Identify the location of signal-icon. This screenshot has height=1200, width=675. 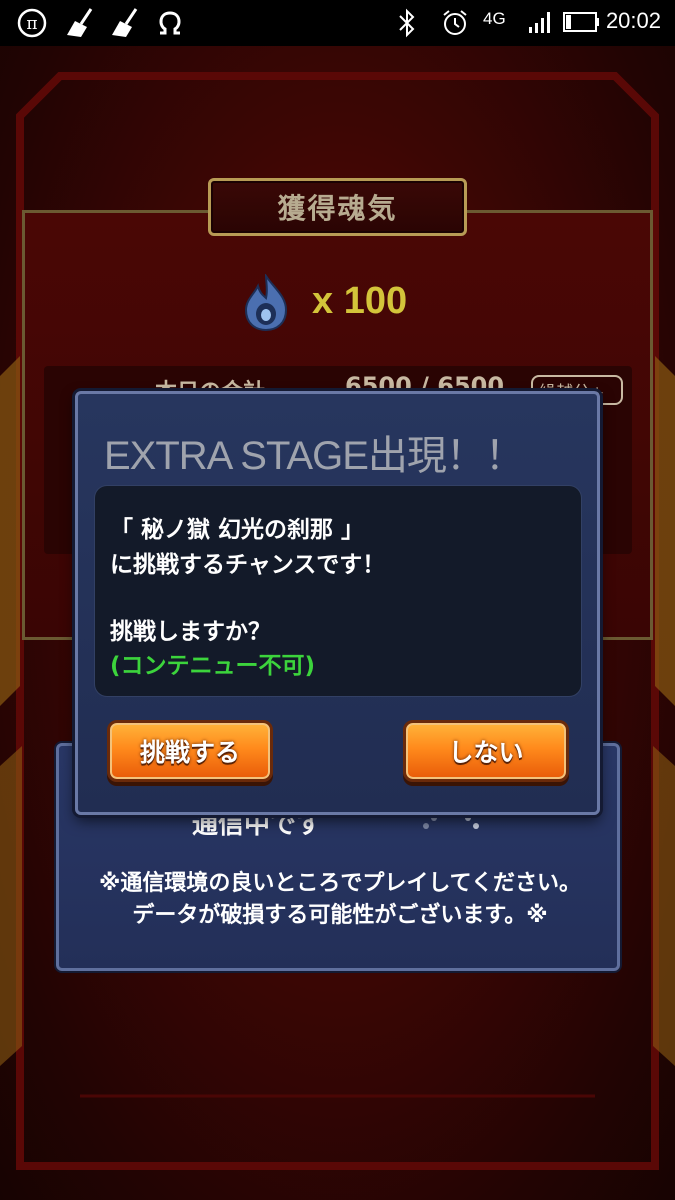
(539, 22).